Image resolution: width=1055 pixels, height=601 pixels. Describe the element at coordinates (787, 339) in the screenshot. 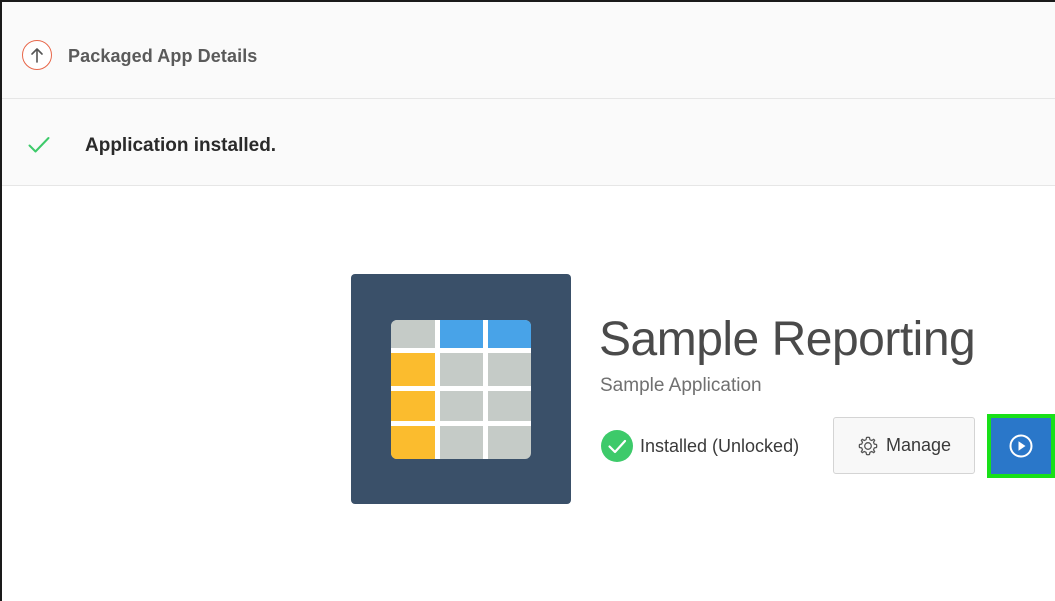

I see `app-name: Sample Reporting` at that location.